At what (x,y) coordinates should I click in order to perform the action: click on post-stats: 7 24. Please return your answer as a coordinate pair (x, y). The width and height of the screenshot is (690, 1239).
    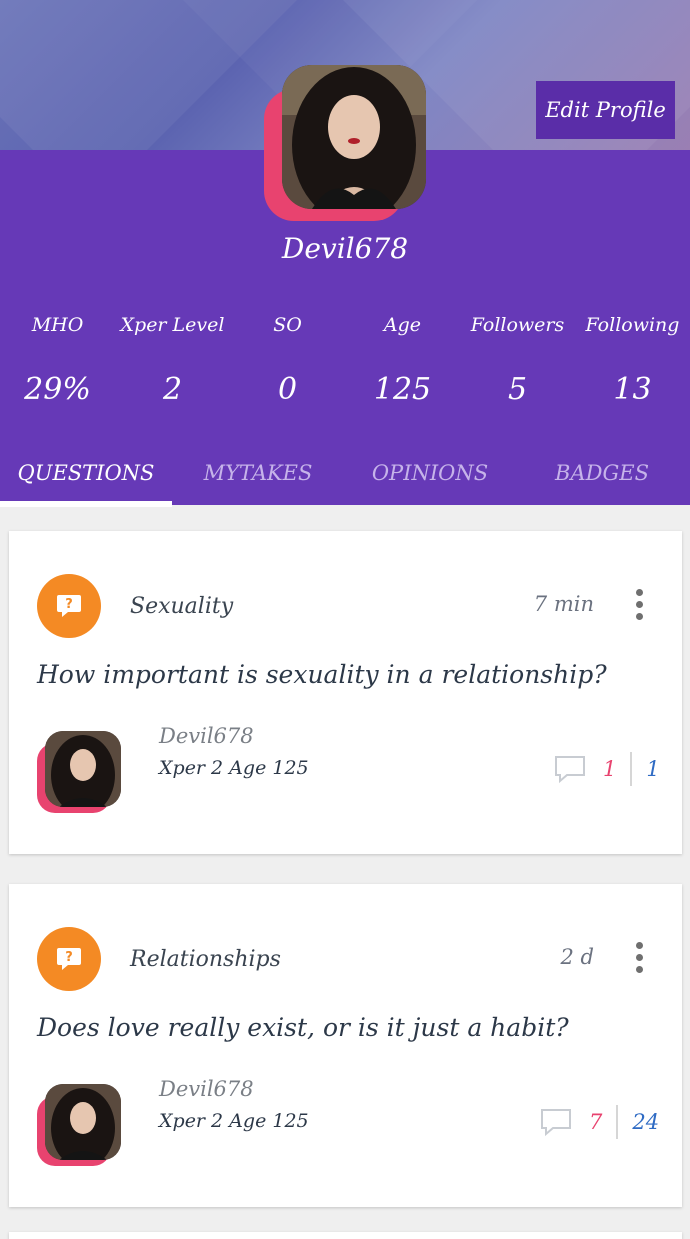
    Looking at the image, I should click on (599, 1122).